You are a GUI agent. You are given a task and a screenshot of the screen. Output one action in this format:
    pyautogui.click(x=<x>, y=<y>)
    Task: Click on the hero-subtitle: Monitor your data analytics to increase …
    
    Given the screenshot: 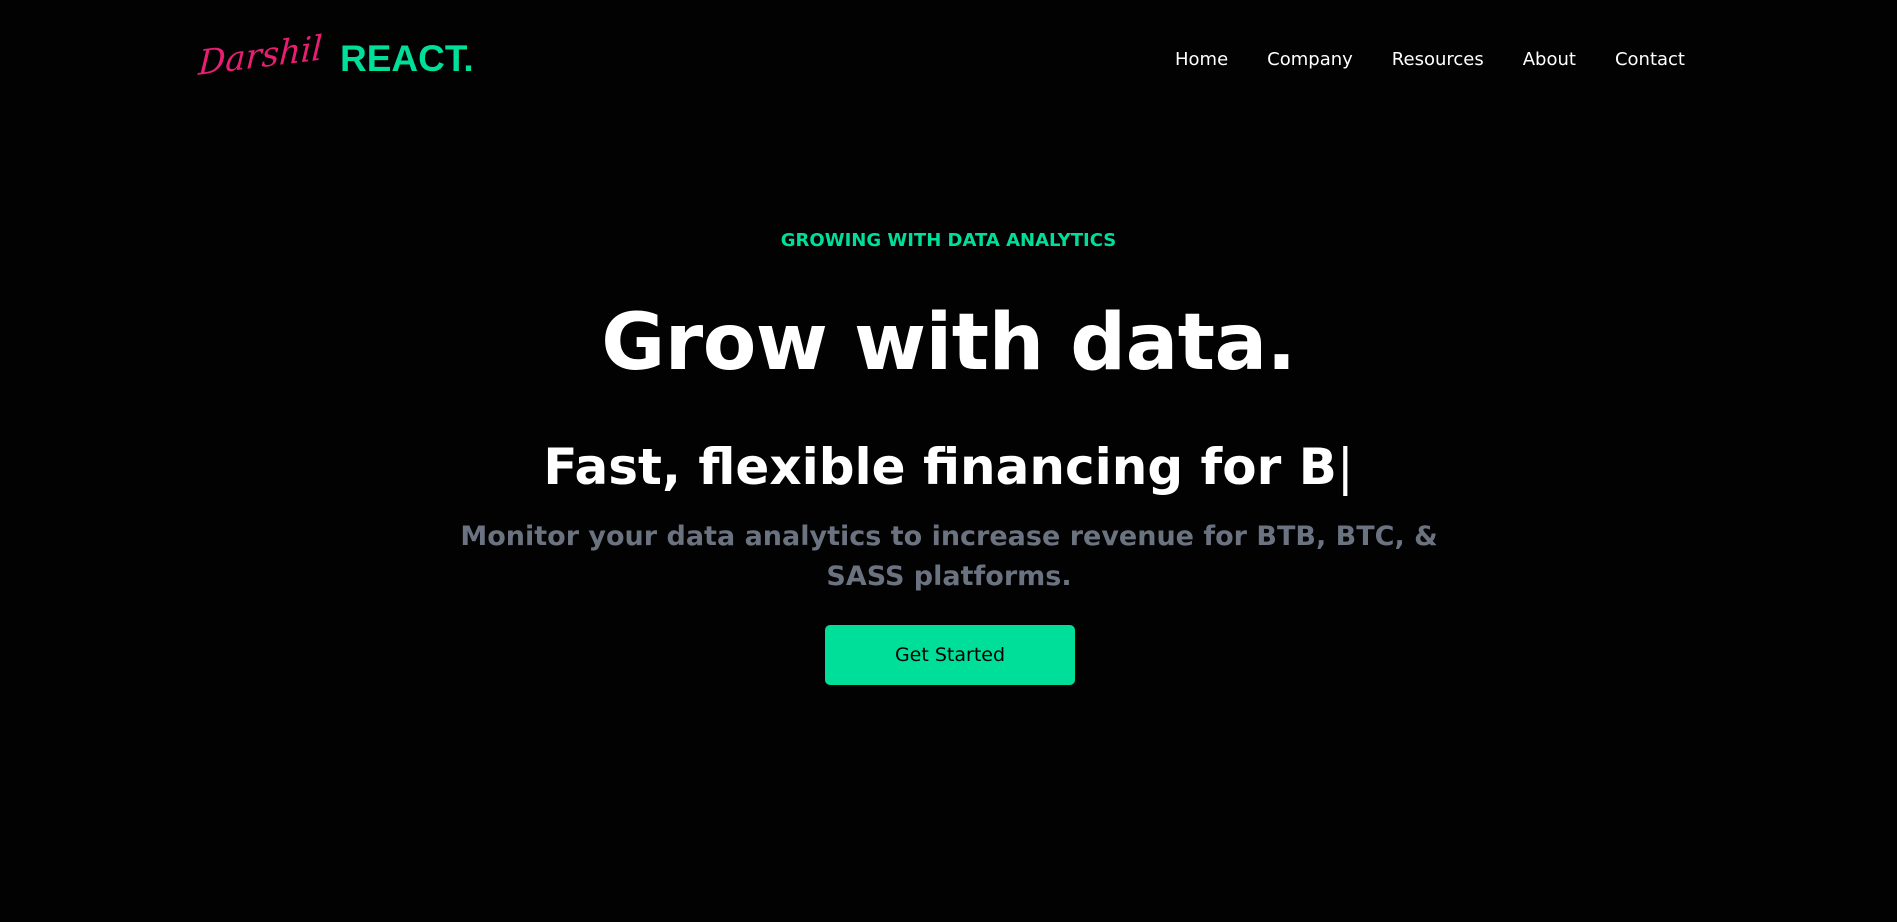 What is the action you would take?
    pyautogui.click(x=949, y=556)
    